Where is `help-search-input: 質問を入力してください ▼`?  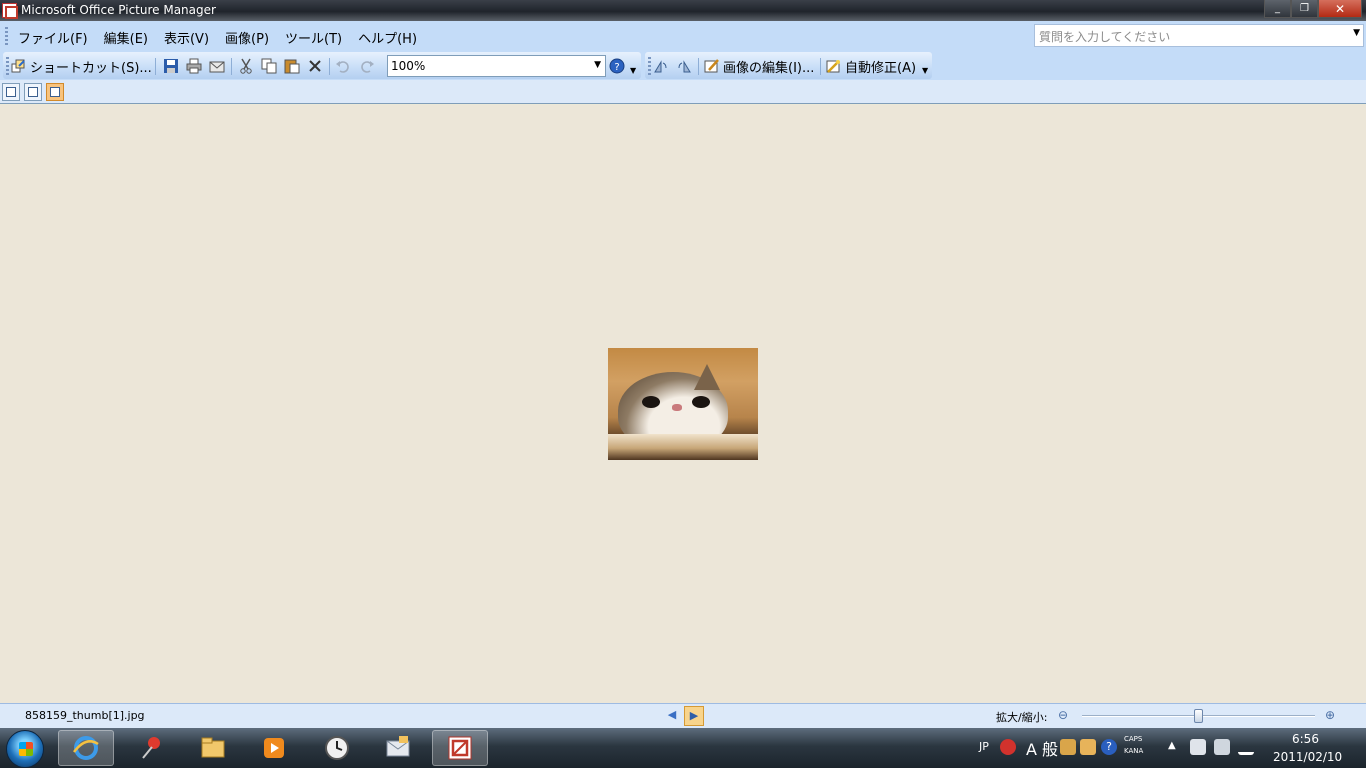 help-search-input: 質問を入力してください ▼ is located at coordinates (1199, 35).